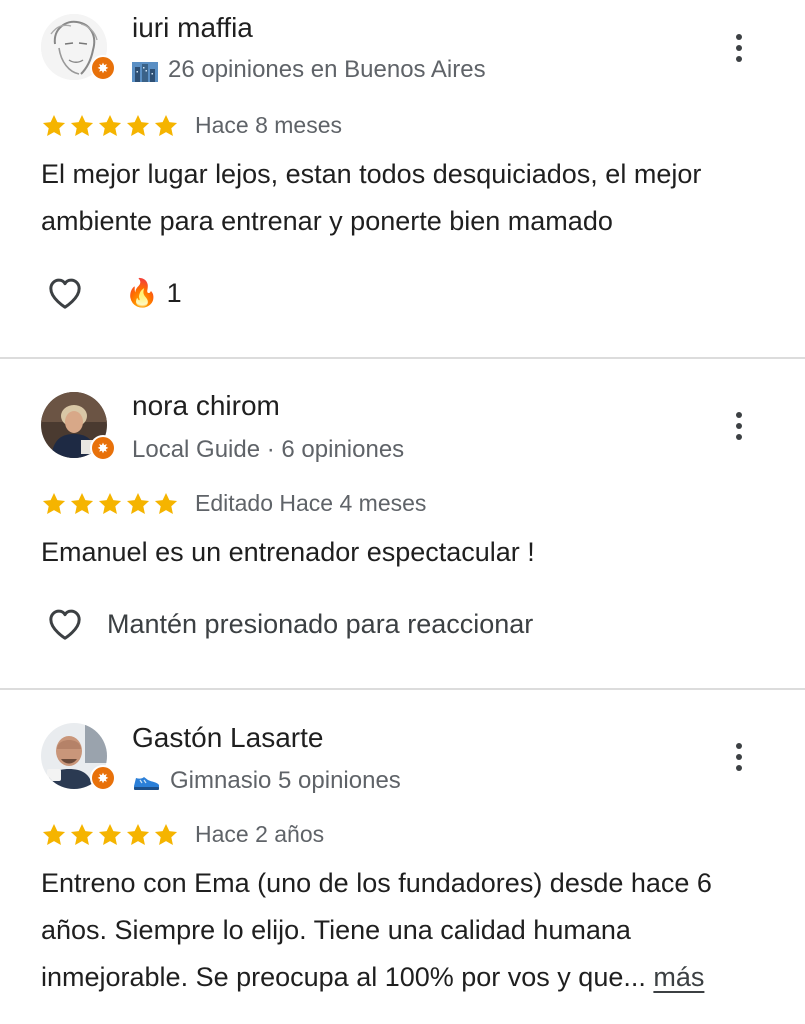  Describe the element at coordinates (288, 552) in the screenshot. I see `review-text: Emanuel es un entrenador espectacular !` at that location.